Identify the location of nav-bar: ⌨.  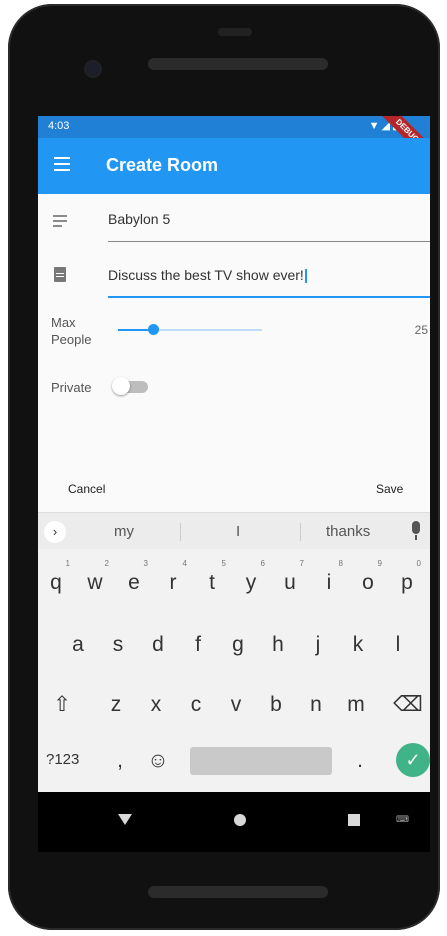
(234, 822).